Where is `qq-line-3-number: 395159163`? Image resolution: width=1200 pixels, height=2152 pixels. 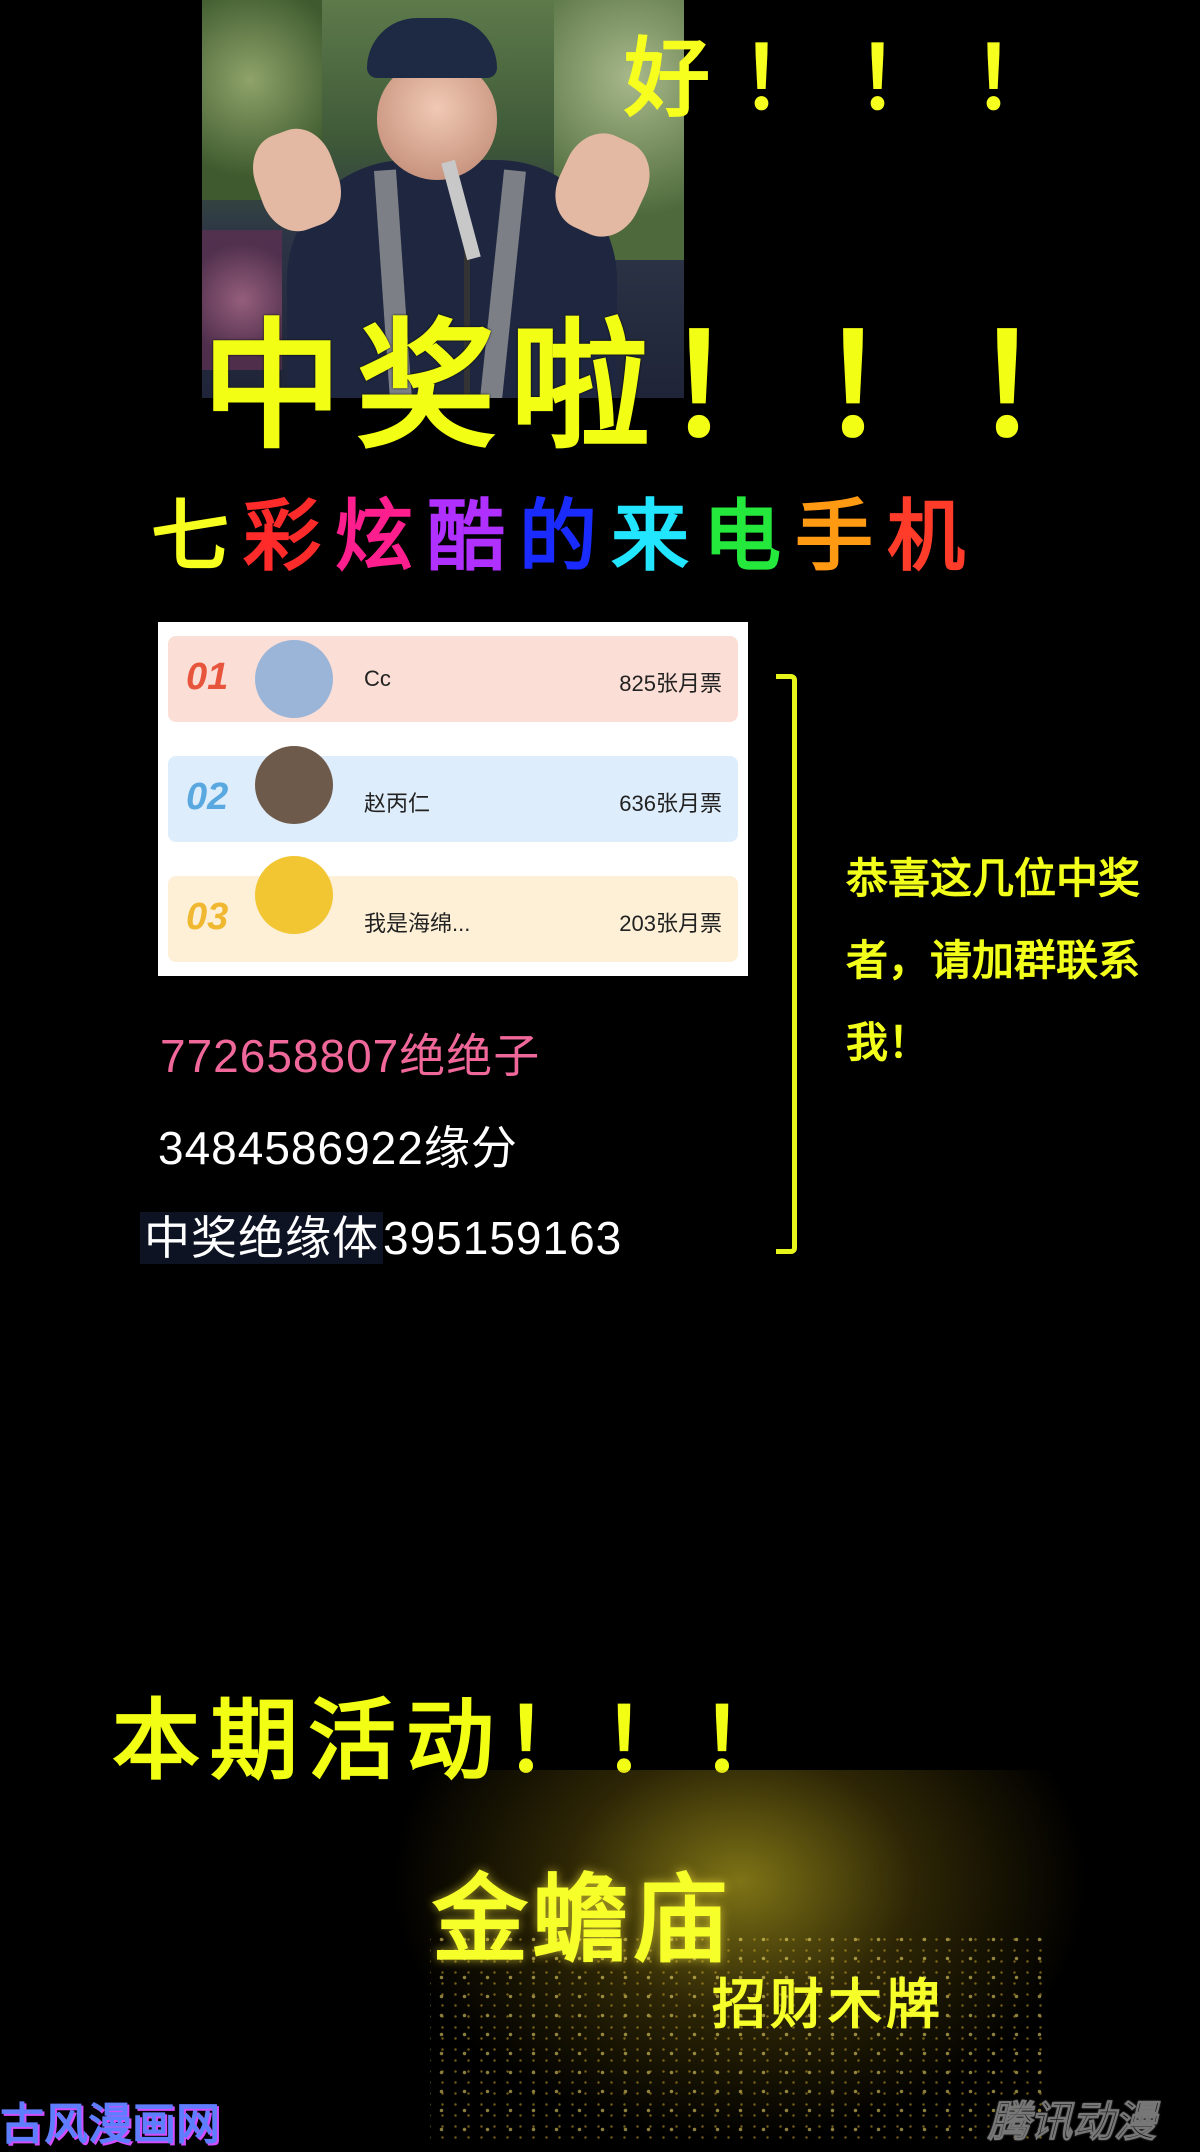
qq-line-3-number: 395159163 is located at coordinates (503, 1238).